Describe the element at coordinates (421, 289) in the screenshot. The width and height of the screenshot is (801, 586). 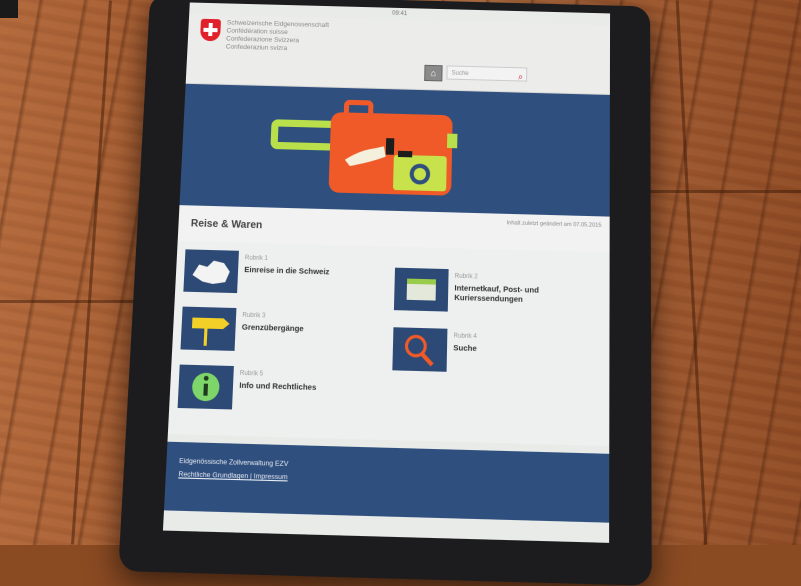
I see `package-icon` at that location.